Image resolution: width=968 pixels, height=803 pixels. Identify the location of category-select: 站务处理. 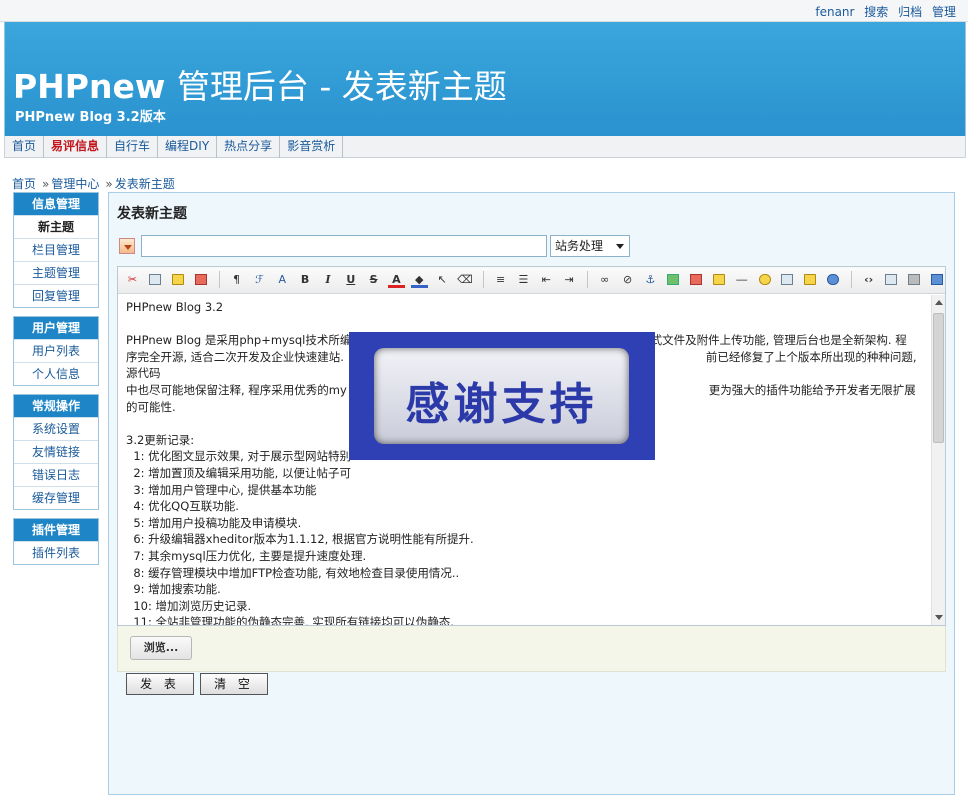
(590, 246).